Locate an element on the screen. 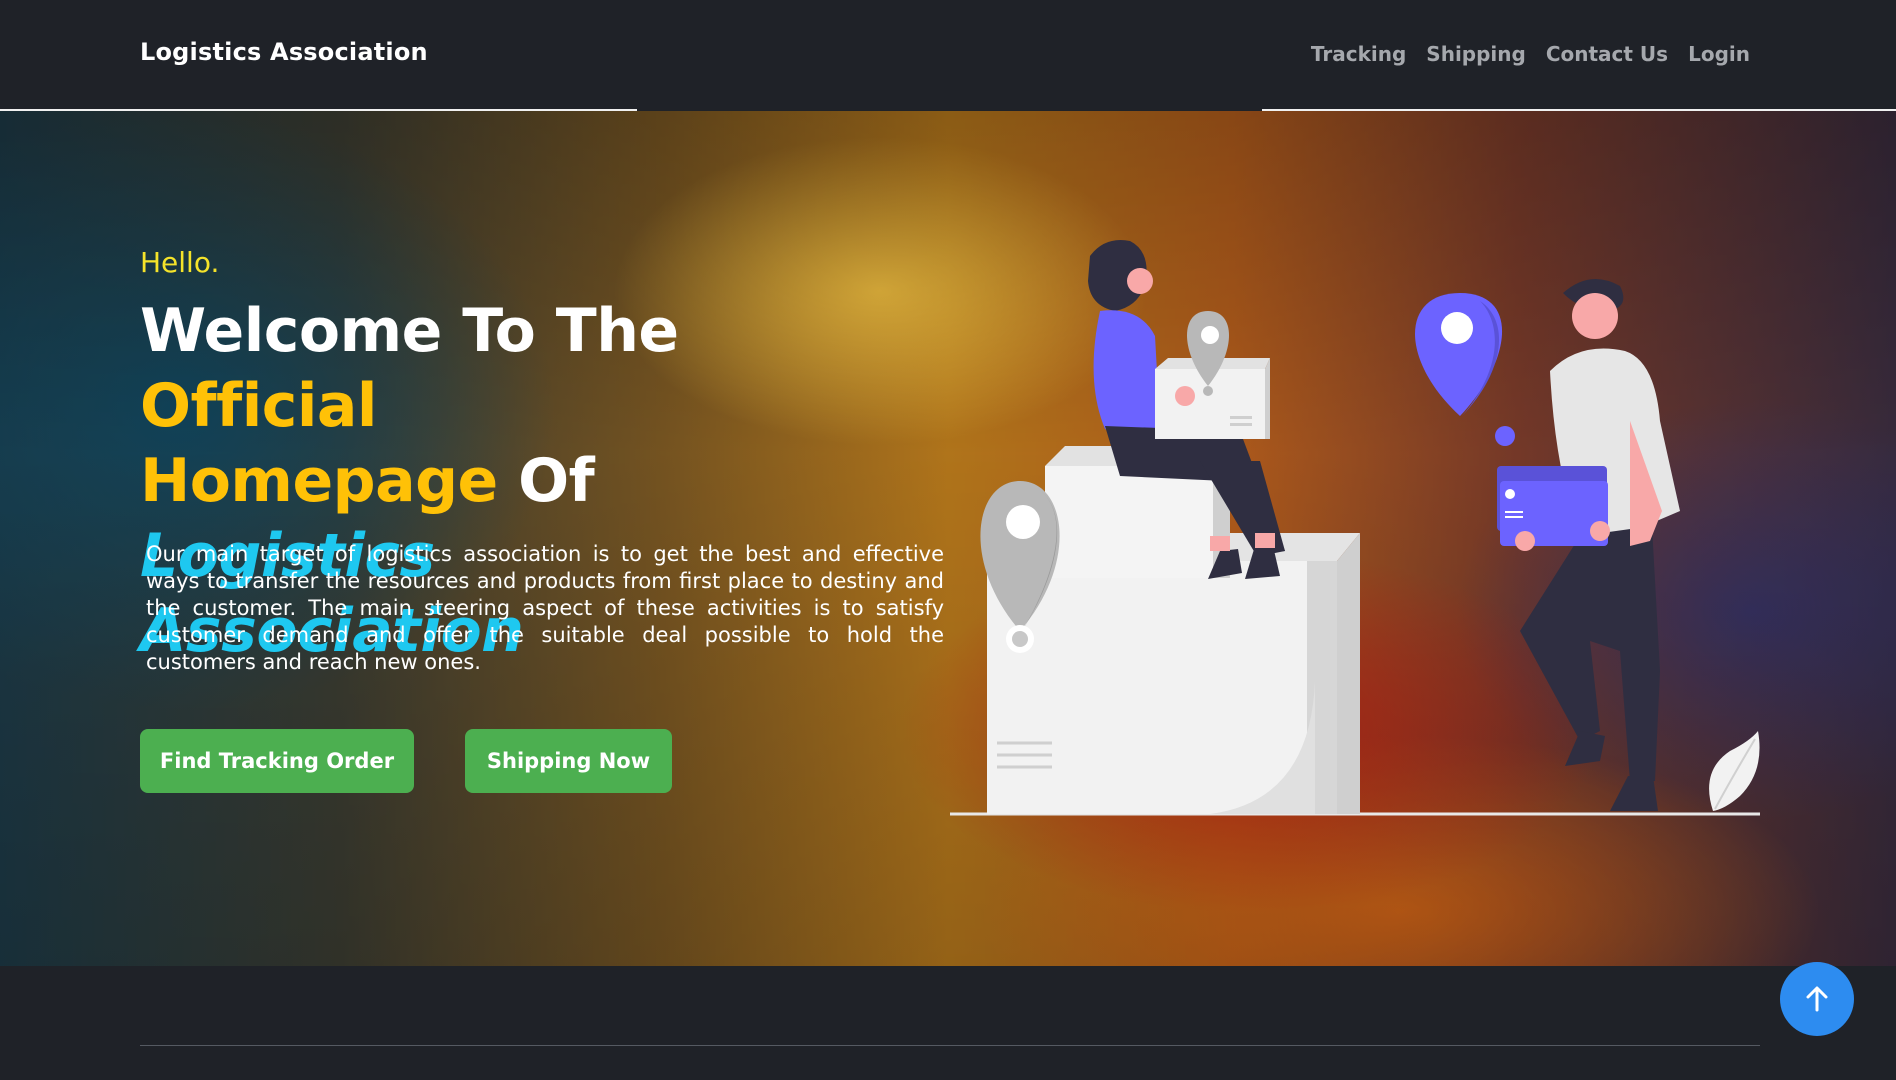 The width and height of the screenshot is (1896, 1080). find-tracking-order-button: Find Tracking Order is located at coordinates (277, 761).